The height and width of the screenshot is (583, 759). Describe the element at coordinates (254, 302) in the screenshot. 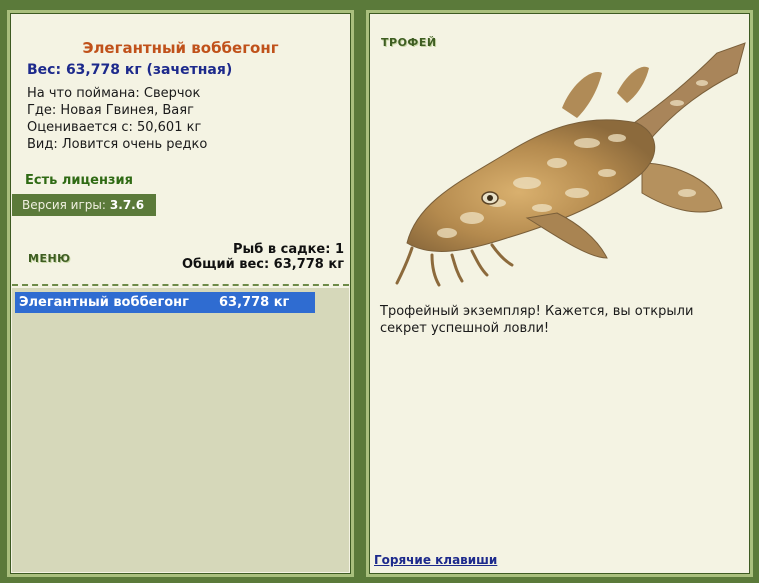

I see `keep-item-weight: 63,778 кг` at that location.